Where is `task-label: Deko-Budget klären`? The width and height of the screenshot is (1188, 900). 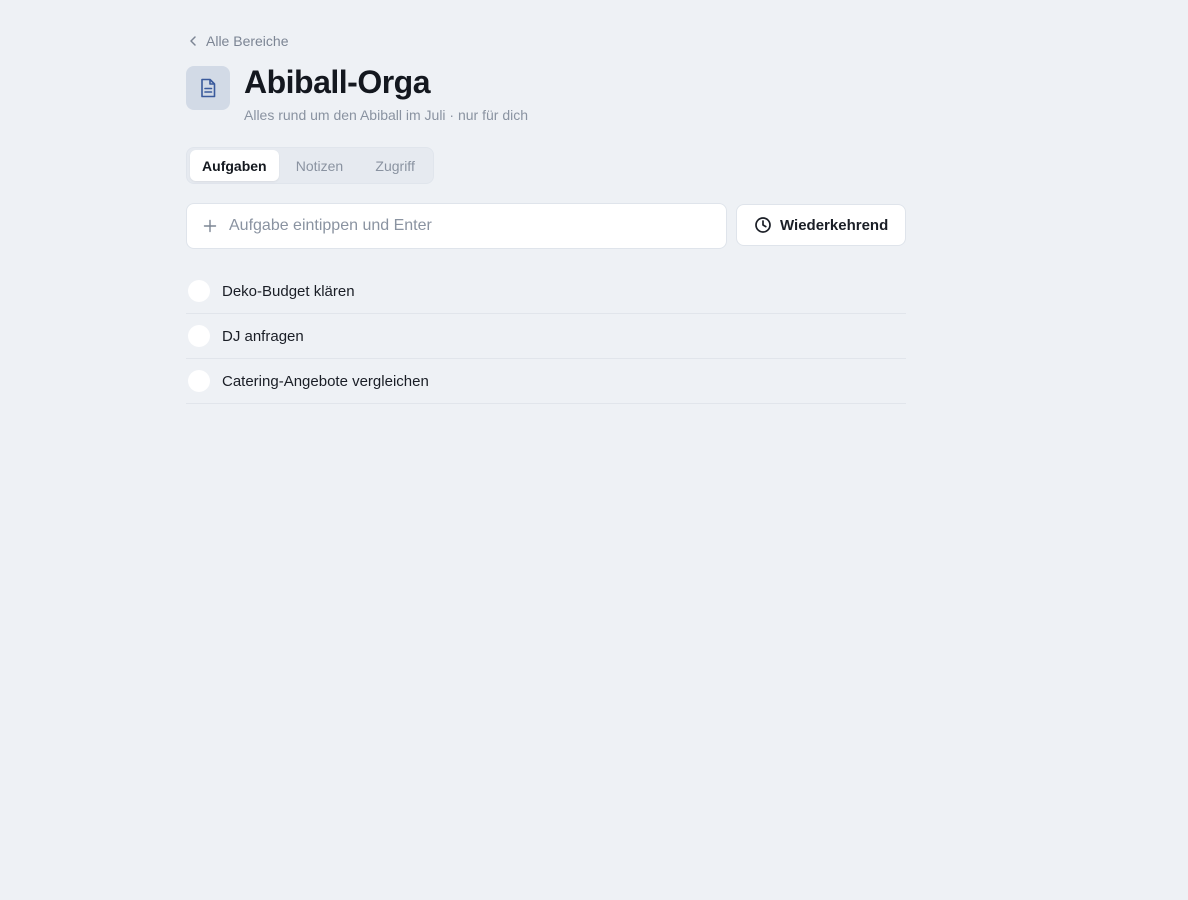 task-label: Deko-Budget klären is located at coordinates (288, 291).